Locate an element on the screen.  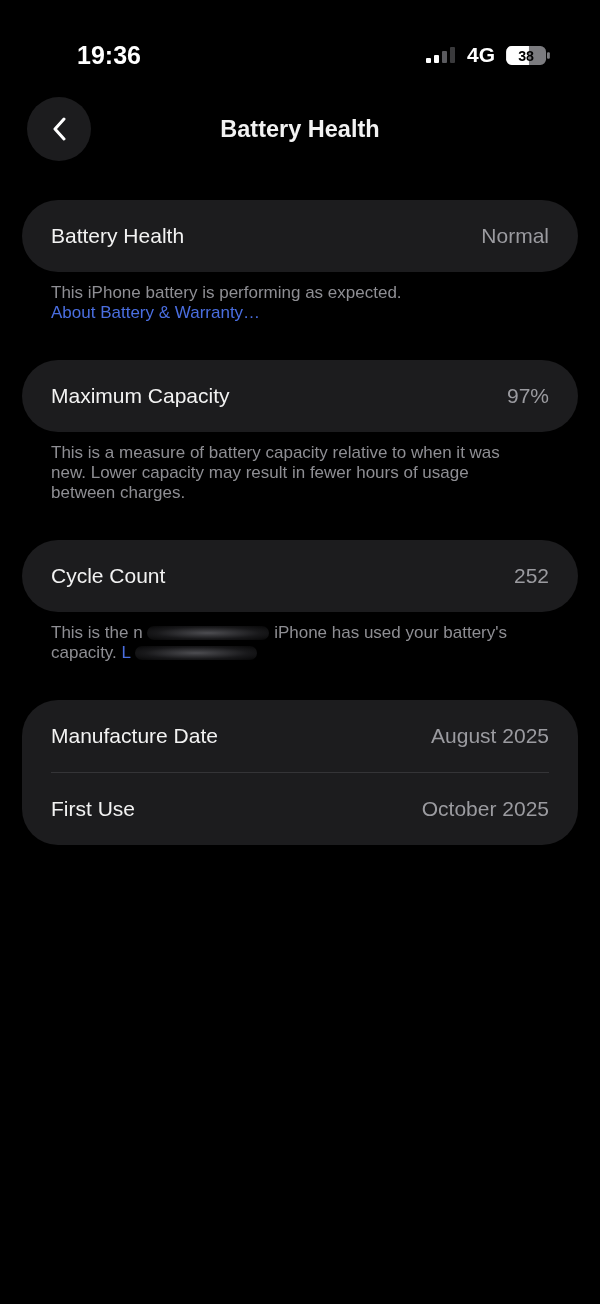
row-label: Cycle Count is located at coordinates (108, 576).